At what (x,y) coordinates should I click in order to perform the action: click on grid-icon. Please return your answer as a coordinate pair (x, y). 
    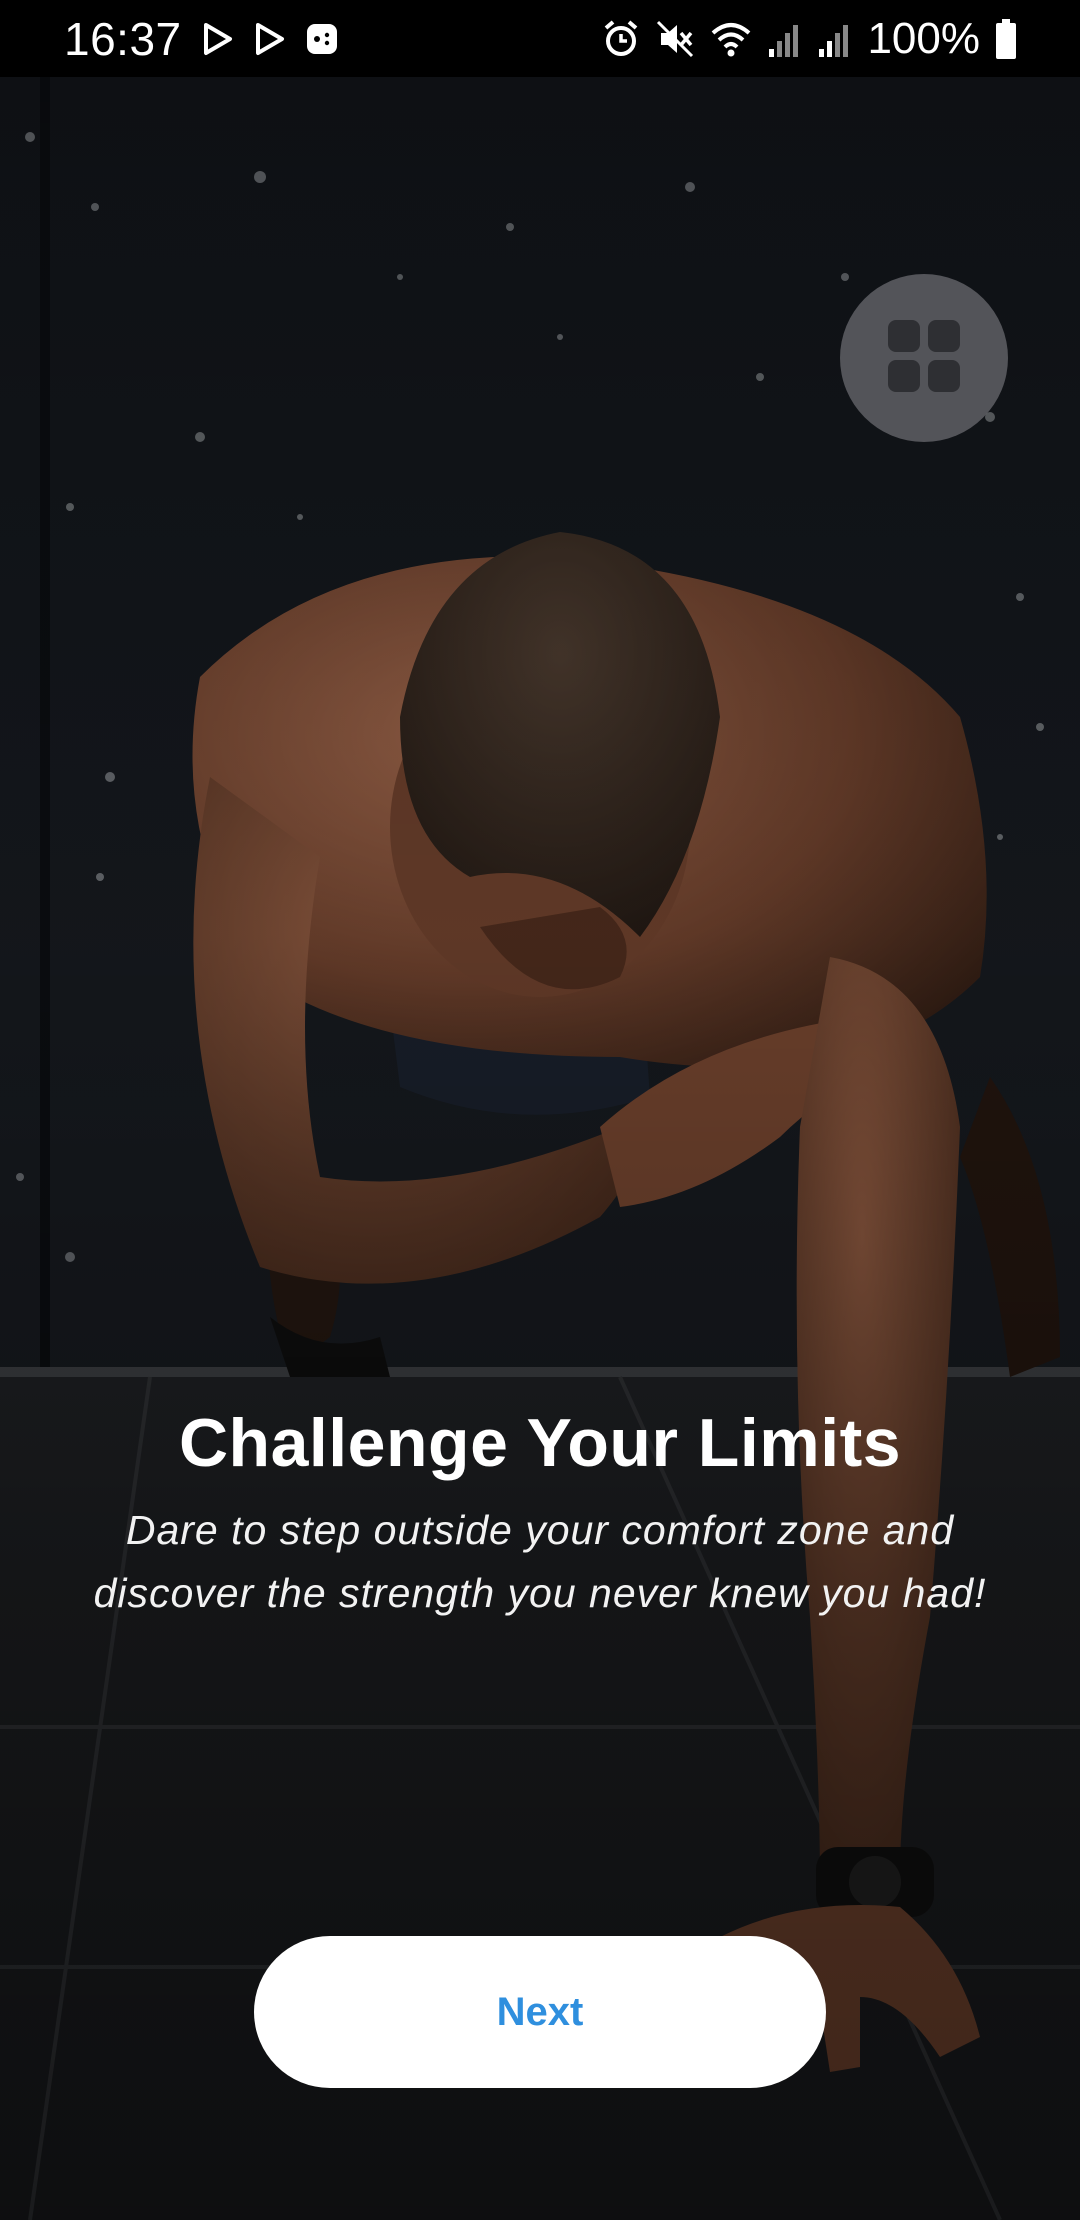
    Looking at the image, I should click on (924, 358).